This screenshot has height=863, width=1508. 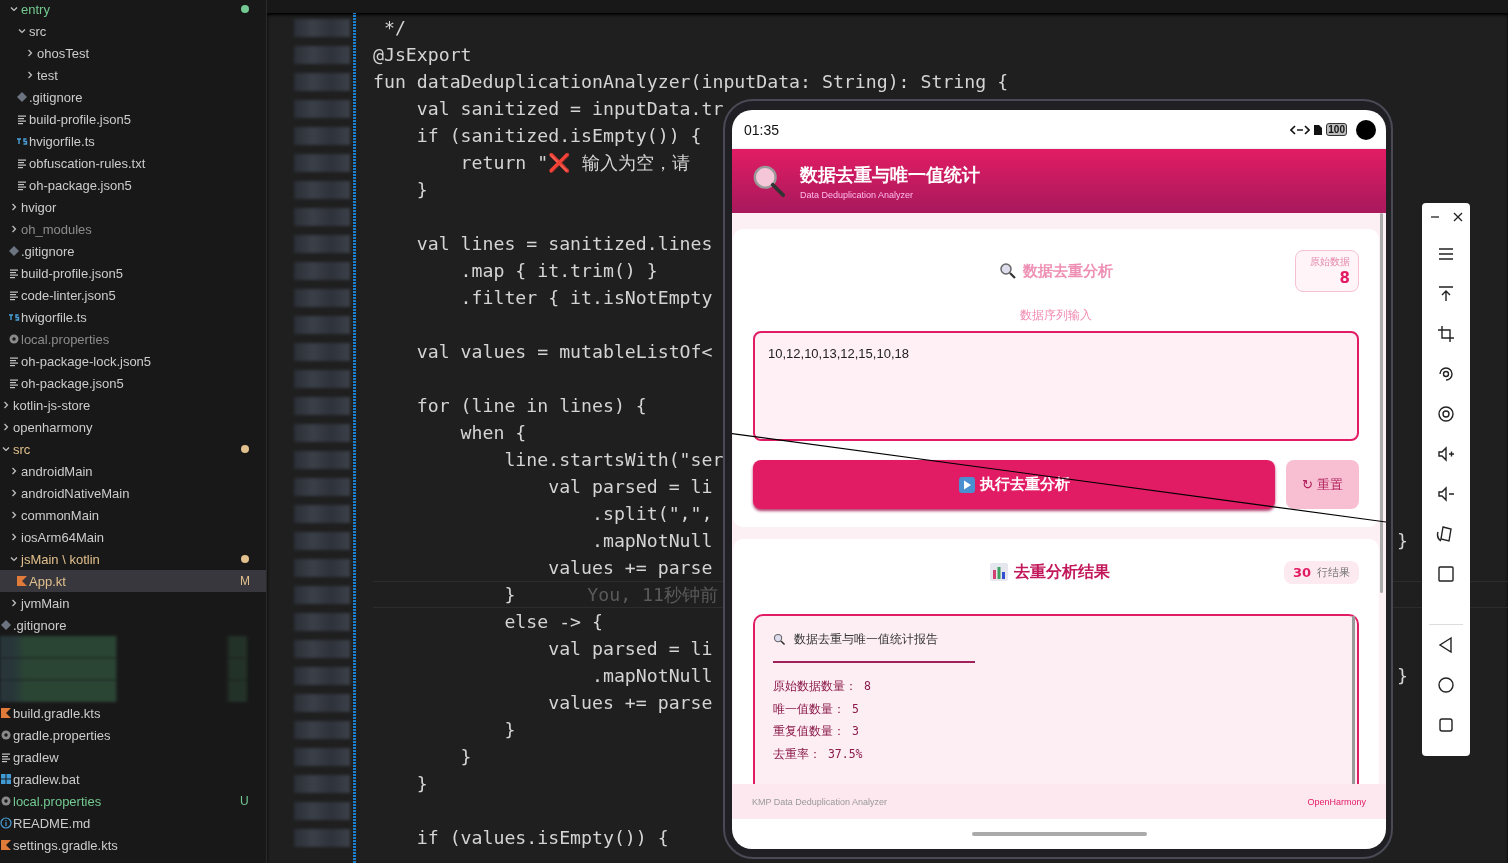 What do you see at coordinates (1446, 294) in the screenshot?
I see `arrow-up-icon` at bounding box center [1446, 294].